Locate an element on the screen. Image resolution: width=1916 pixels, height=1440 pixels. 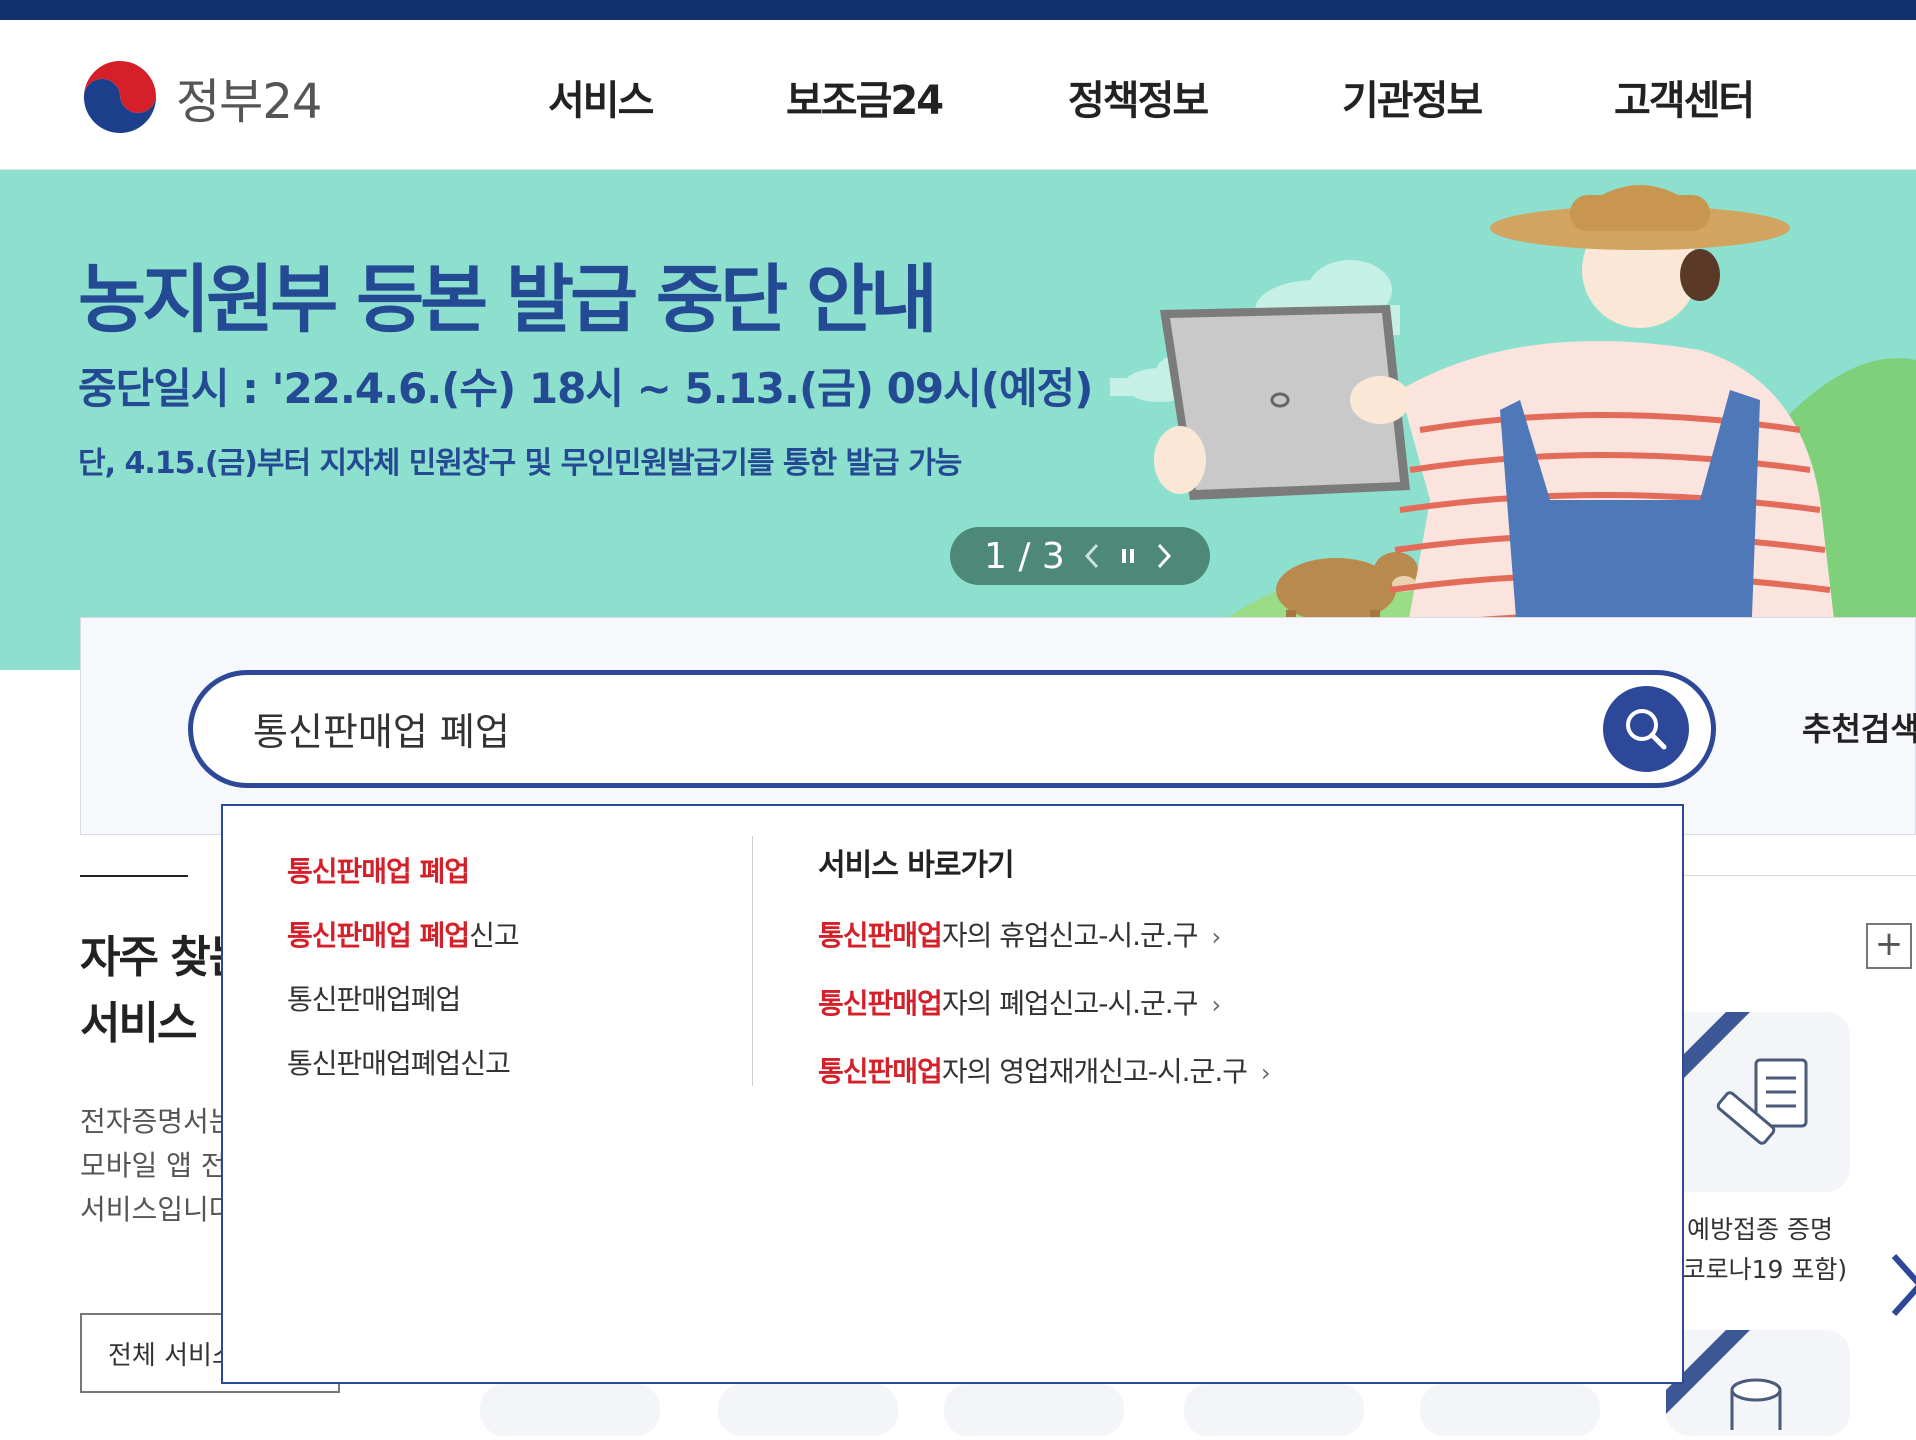
logo: 정부24 is located at coordinates (200, 97).